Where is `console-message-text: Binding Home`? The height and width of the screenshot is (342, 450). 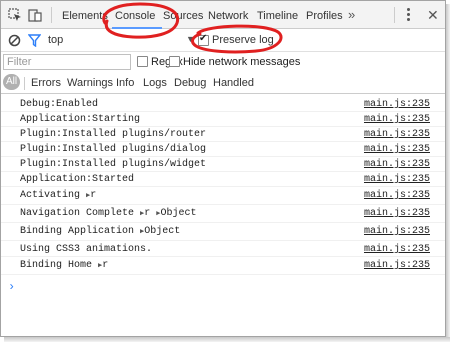 console-message-text: Binding Home is located at coordinates (56, 265).